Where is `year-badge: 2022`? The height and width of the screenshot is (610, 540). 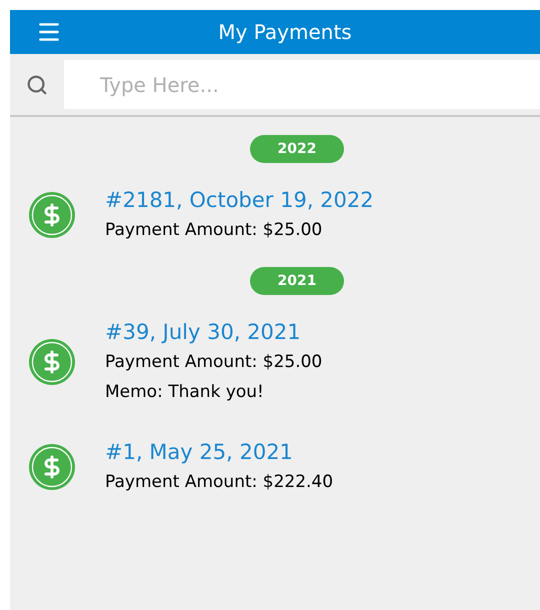
year-badge: 2022 is located at coordinates (297, 149).